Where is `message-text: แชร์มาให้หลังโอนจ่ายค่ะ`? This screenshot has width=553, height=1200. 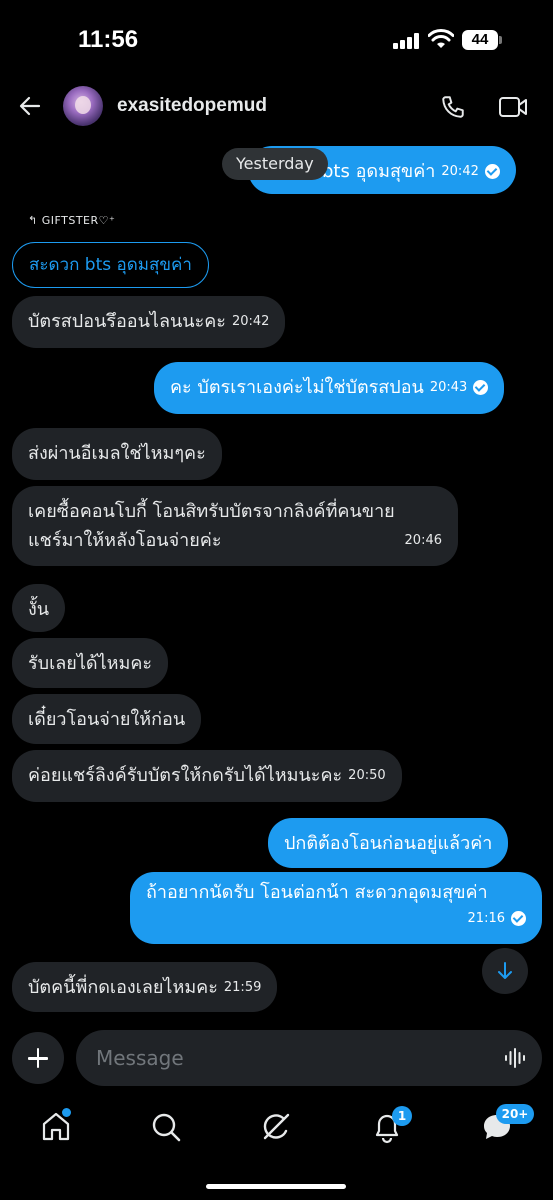 message-text: แชร์มาให้หลังโอนจ่ายค่ะ is located at coordinates (125, 540).